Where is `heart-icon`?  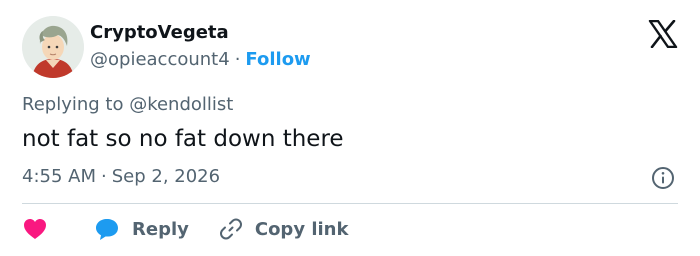 heart-icon is located at coordinates (35, 229).